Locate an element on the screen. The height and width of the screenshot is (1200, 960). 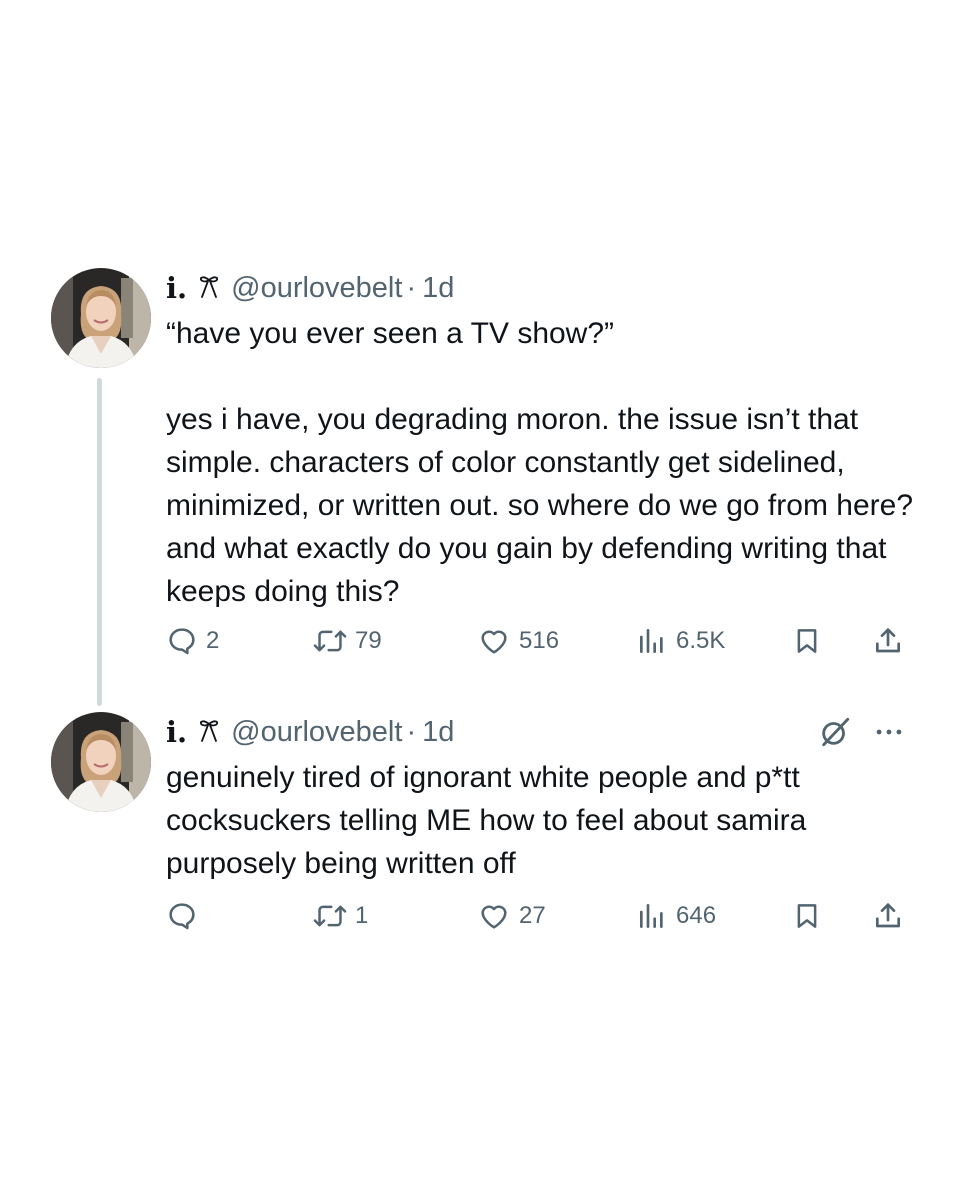
views-button: 6.5K is located at coordinates (680, 641).